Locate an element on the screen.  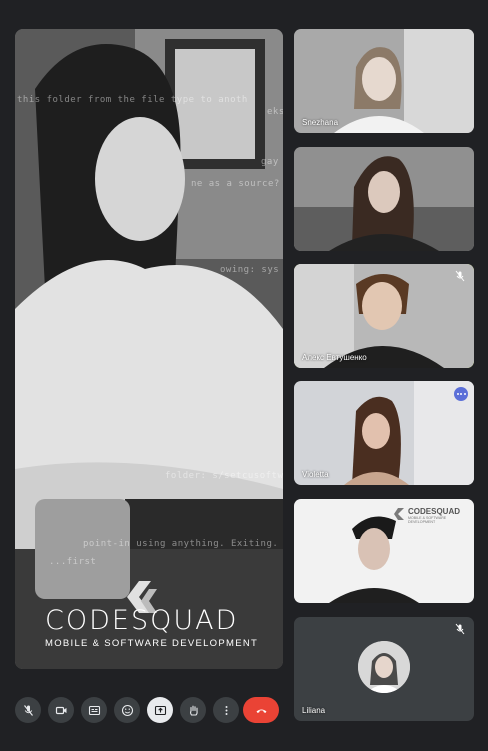
code-overlay-line: gay is located at coordinates (270, 162).